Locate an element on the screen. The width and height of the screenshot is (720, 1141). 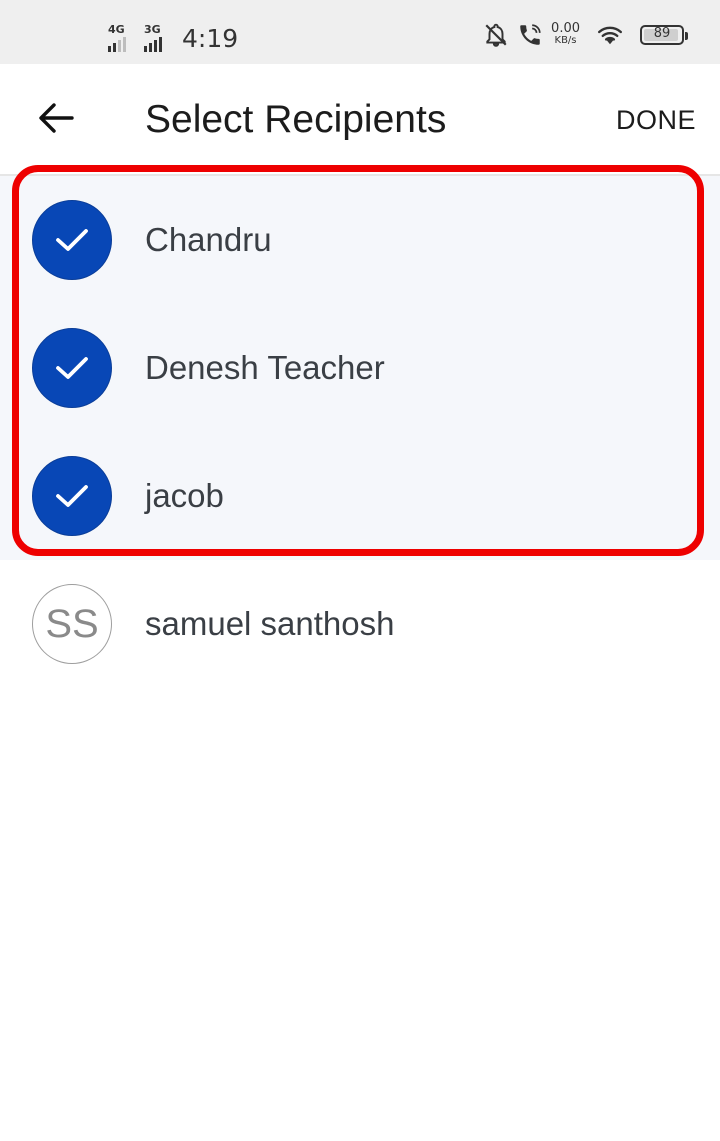
recipient-row: Denesh Teacher is located at coordinates (360, 368).